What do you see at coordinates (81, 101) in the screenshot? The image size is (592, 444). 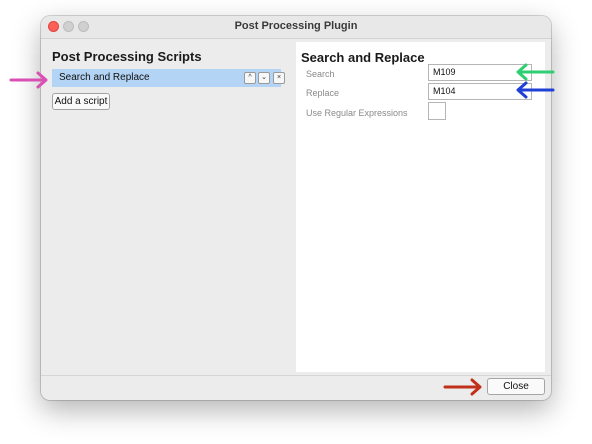 I see `add-script-button: Add a script` at bounding box center [81, 101].